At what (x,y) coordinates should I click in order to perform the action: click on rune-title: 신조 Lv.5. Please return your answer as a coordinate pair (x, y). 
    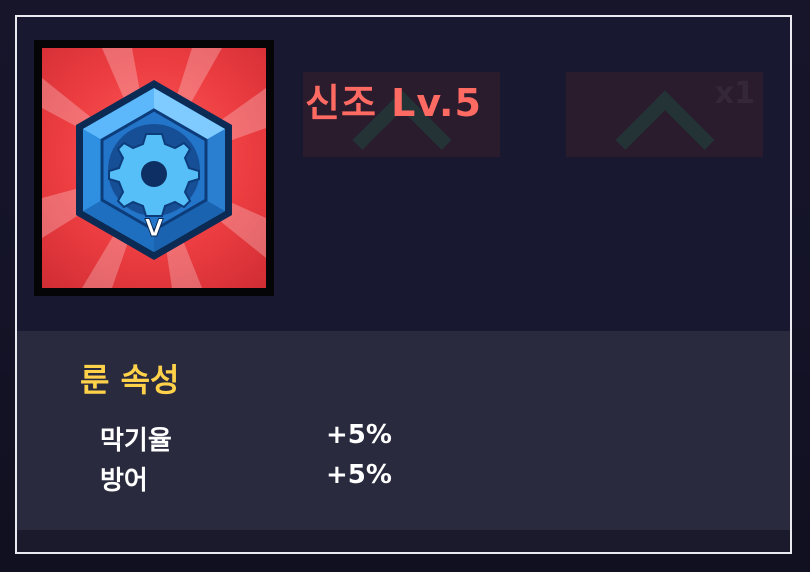
    Looking at the image, I should click on (393, 103).